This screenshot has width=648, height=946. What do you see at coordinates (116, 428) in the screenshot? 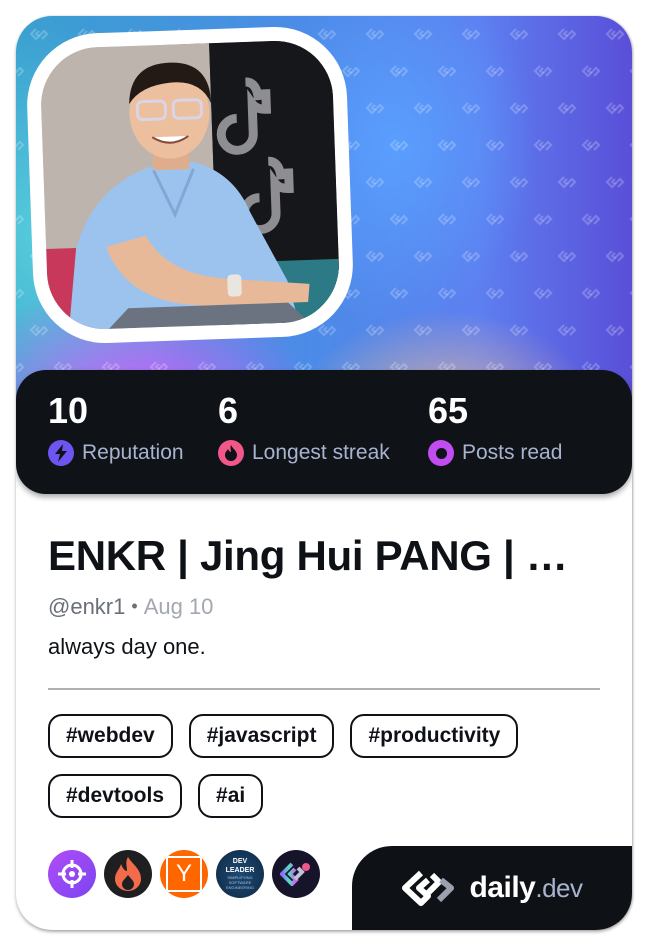
I see `stat-reputation: 10 Reputation` at bounding box center [116, 428].